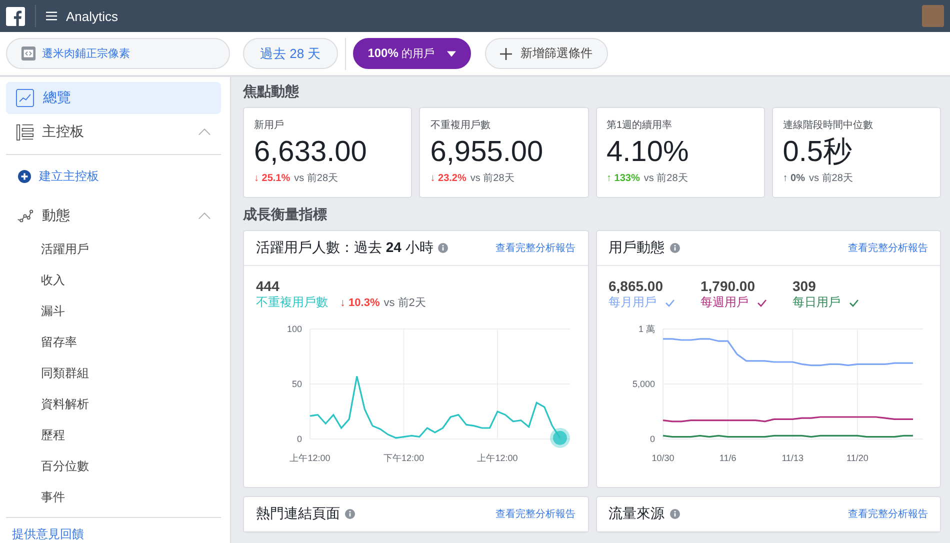 The image size is (950, 543). Describe the element at coordinates (662, 458) in the screenshot. I see `x-axis-label: 10/30` at that location.